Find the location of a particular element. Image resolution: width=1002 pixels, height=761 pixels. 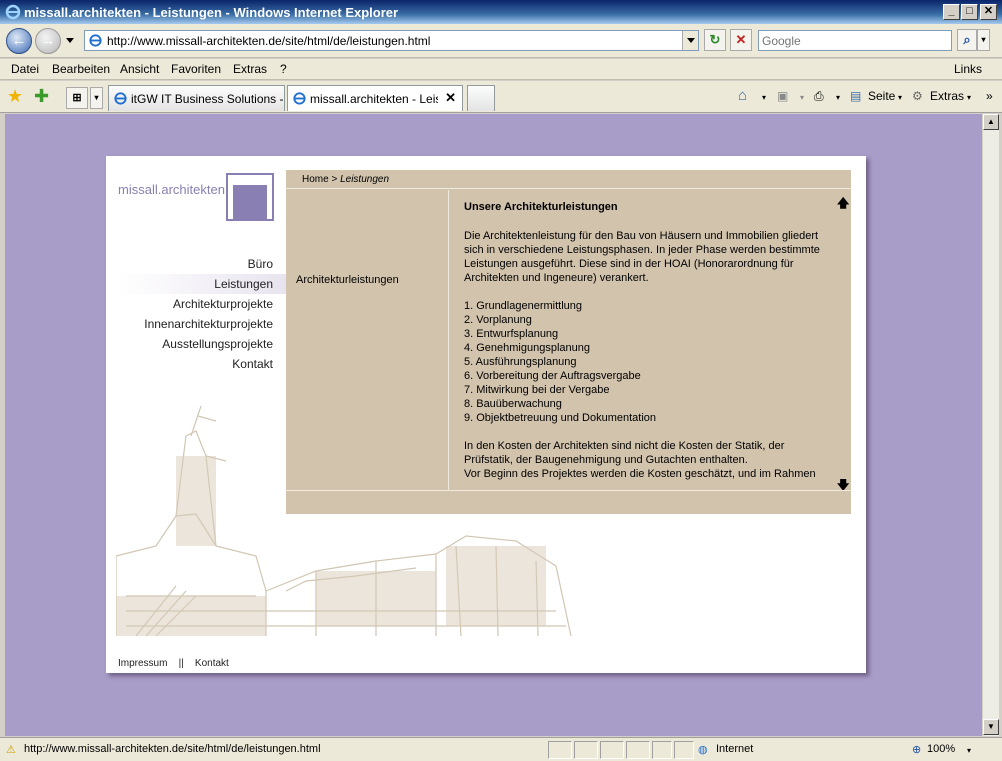

menu-extras: Extras is located at coordinates (250, 69).